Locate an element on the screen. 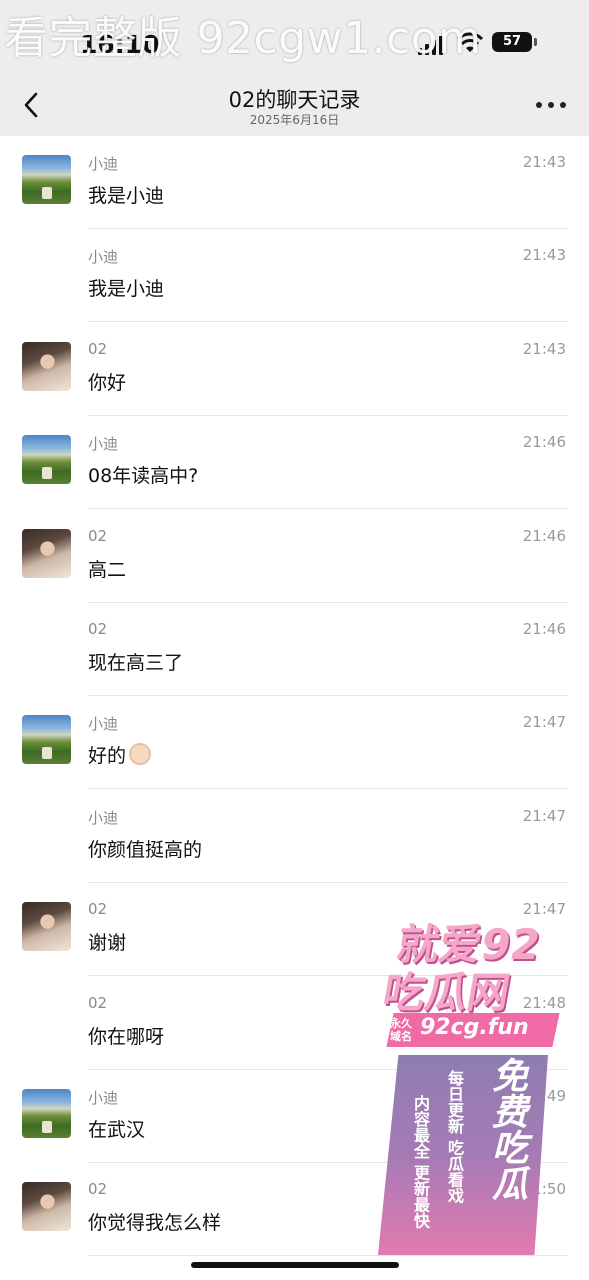 This screenshot has height=1280, width=589. navigation-bar: 02的聊天记录 2025年6月16日 is located at coordinates (294, 107).